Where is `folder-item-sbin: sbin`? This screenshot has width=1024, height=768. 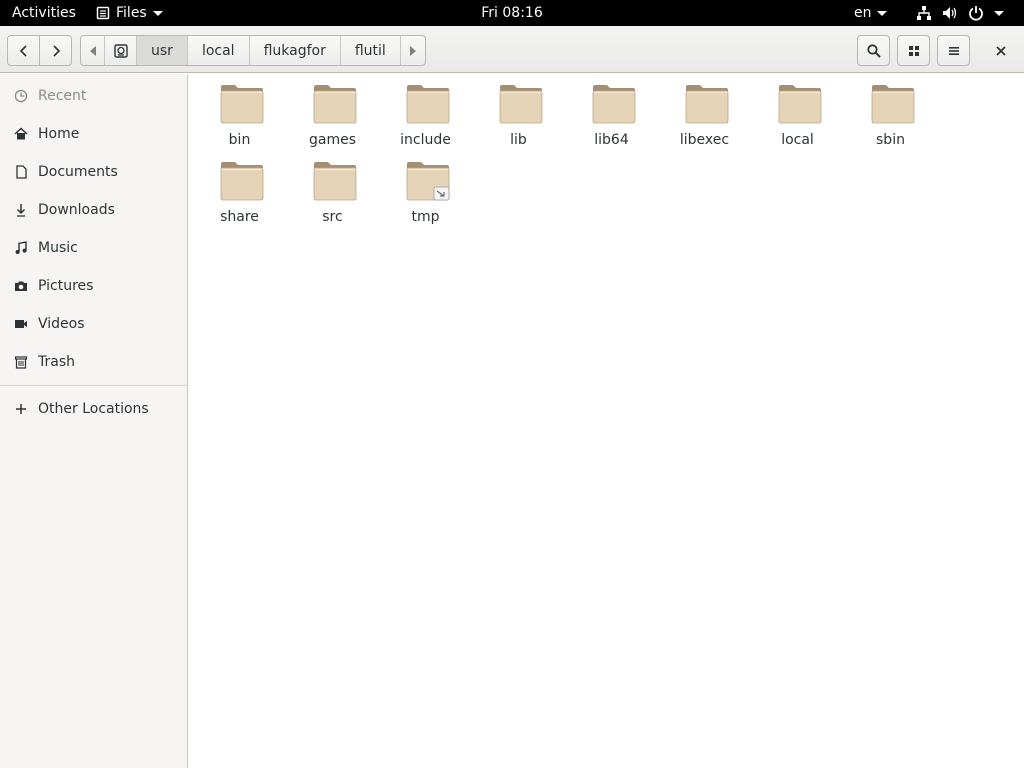
folder-item-sbin: sbin is located at coordinates (890, 113).